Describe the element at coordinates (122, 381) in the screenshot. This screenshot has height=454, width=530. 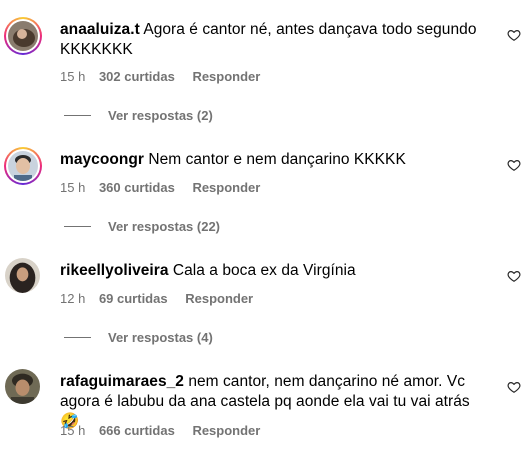
I see `comment-username: rafaguimaraes_2` at that location.